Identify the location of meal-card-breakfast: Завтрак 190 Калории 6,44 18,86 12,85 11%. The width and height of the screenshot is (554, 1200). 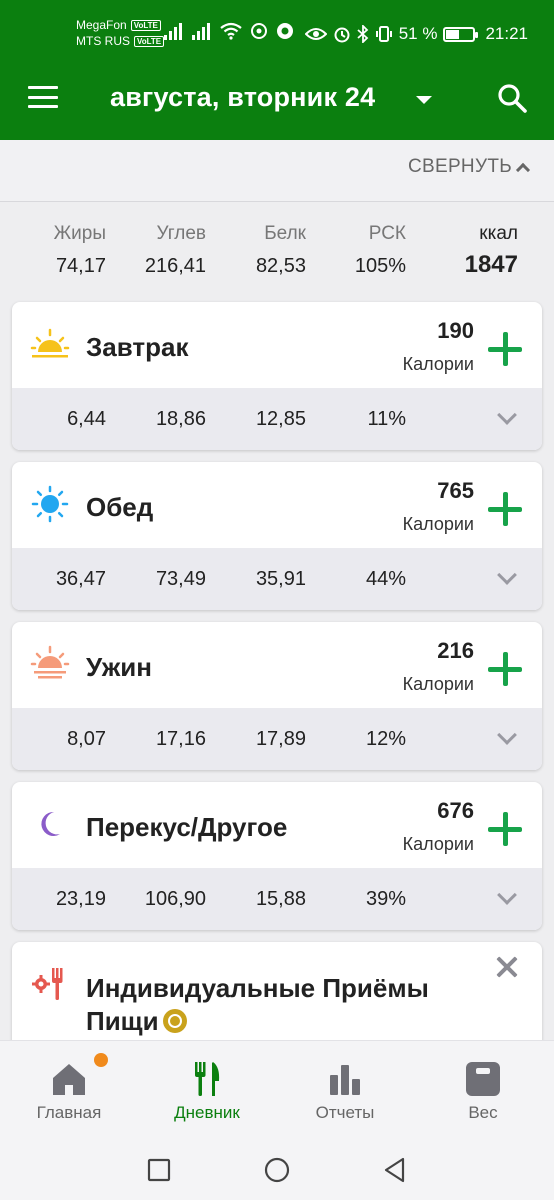
(277, 376).